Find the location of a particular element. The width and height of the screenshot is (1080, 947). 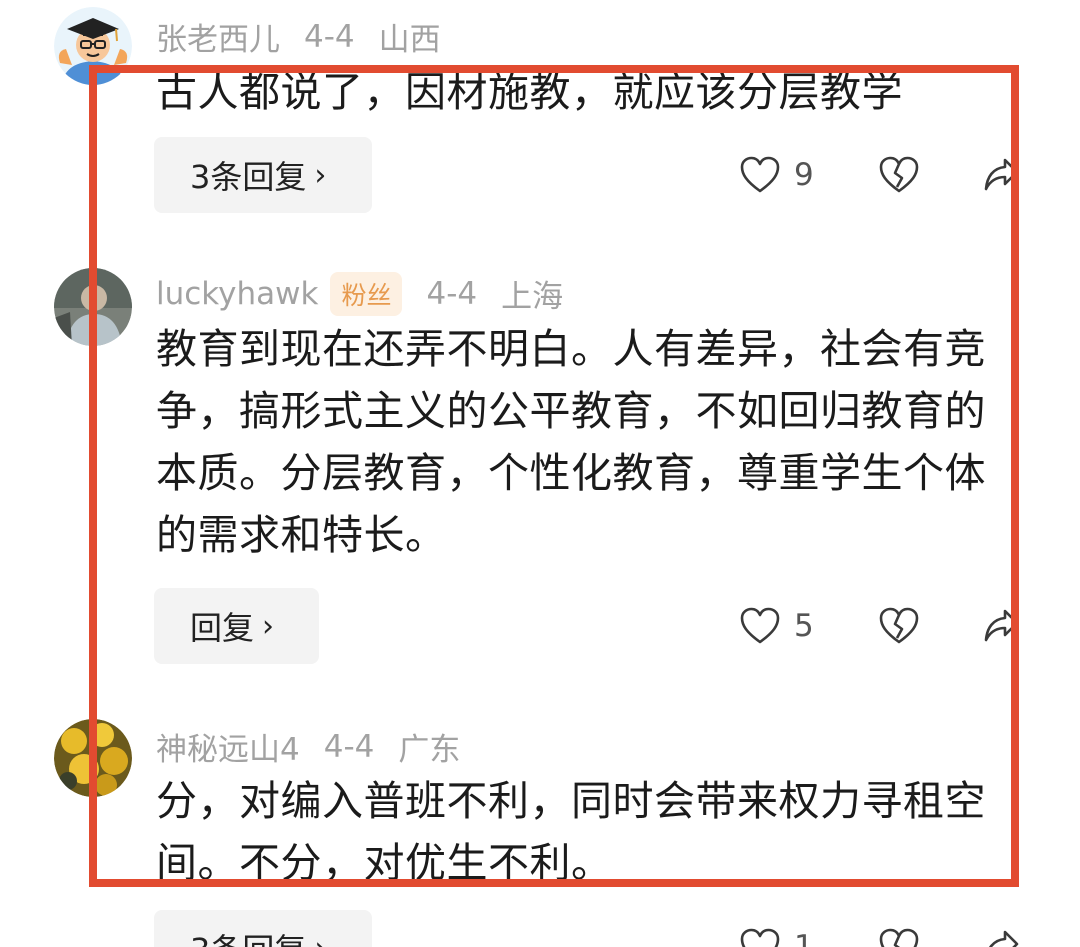

like-button: 9 is located at coordinates (777, 175).